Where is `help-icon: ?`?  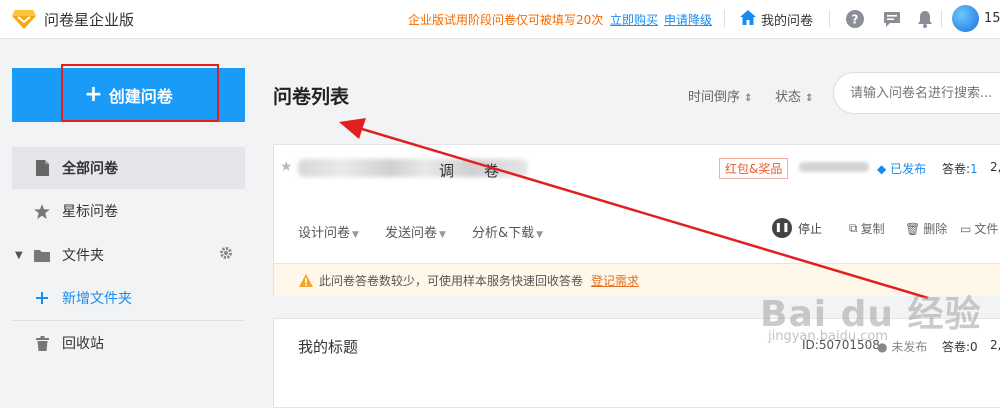 help-icon: ? is located at coordinates (855, 19).